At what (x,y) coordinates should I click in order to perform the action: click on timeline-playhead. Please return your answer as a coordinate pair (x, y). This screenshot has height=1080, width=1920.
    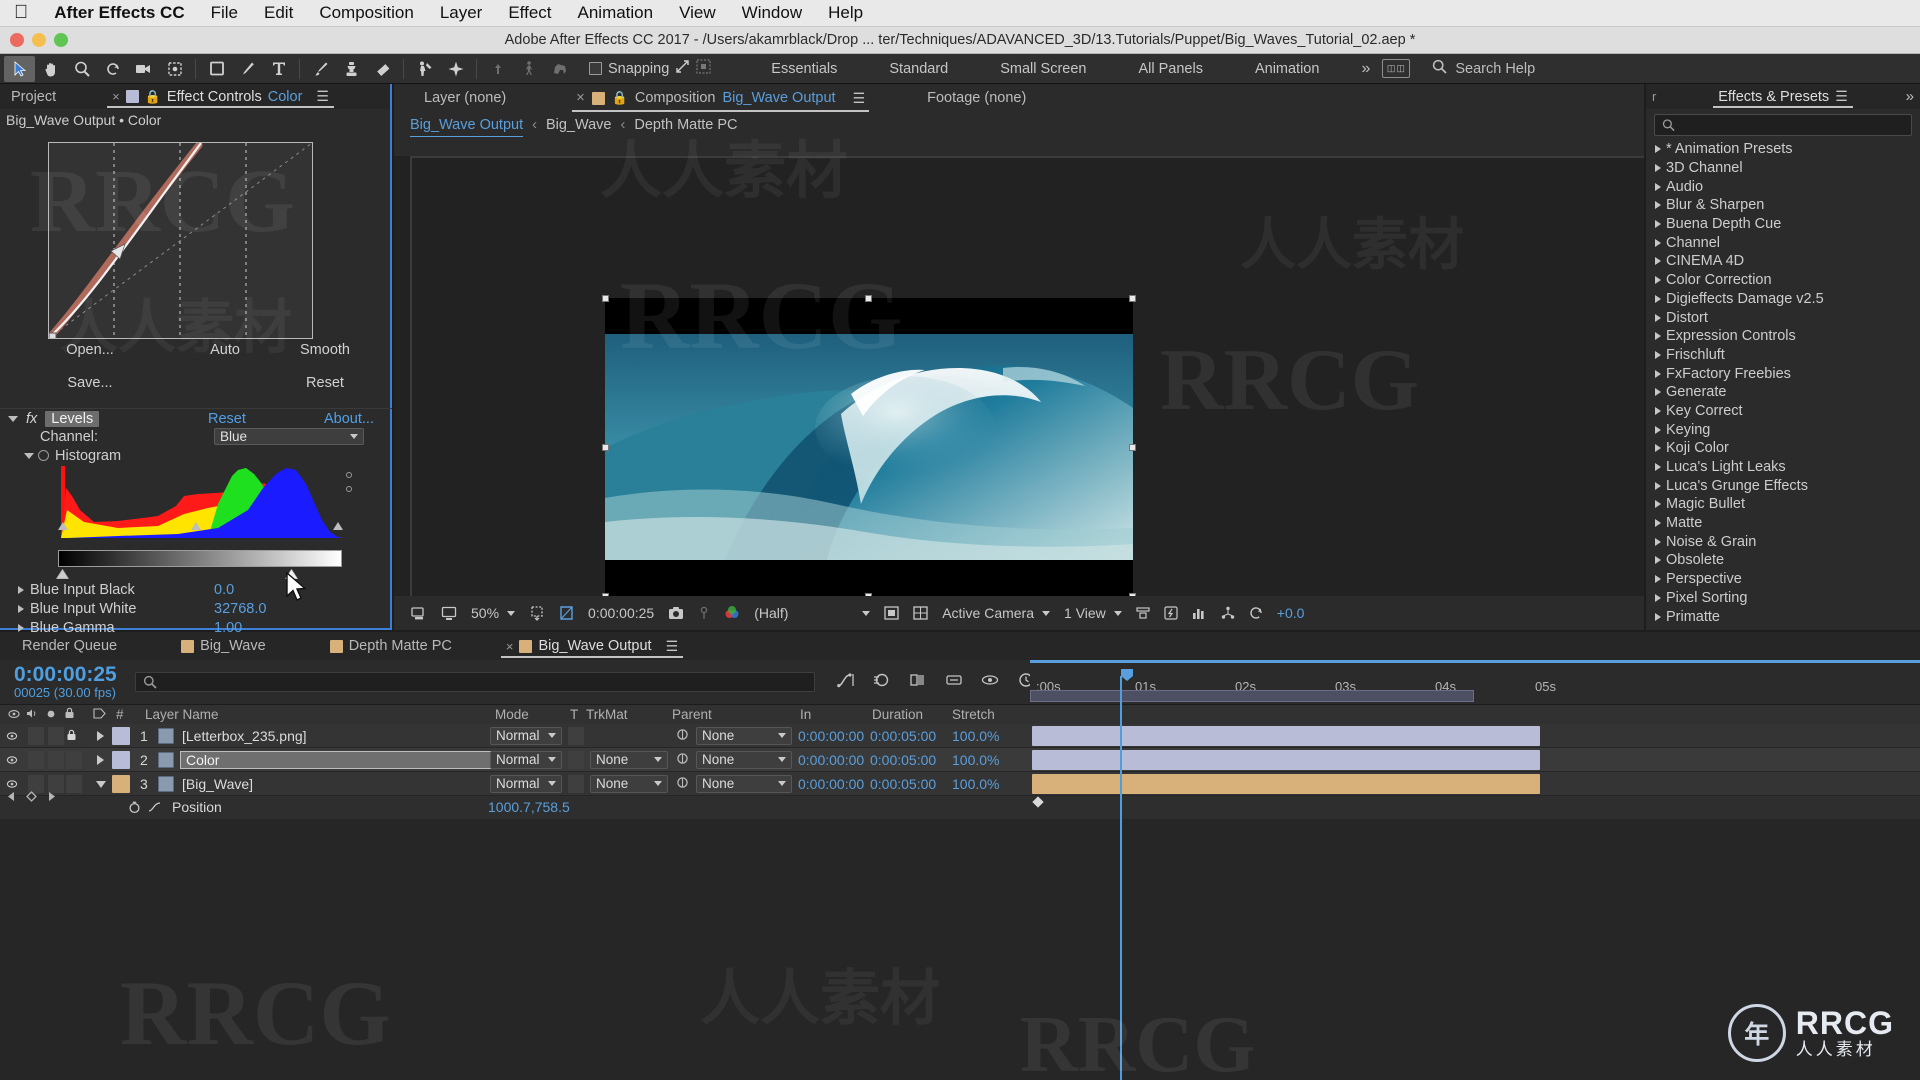
    Looking at the image, I should click on (1121, 878).